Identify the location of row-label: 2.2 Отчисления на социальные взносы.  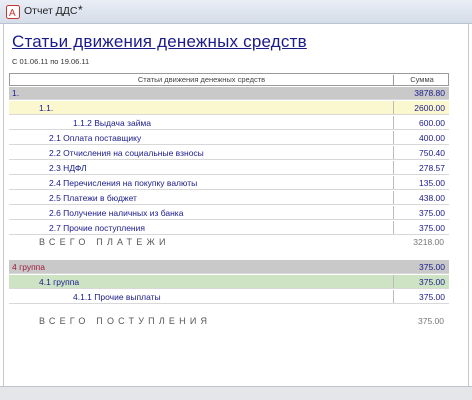
(126, 153).